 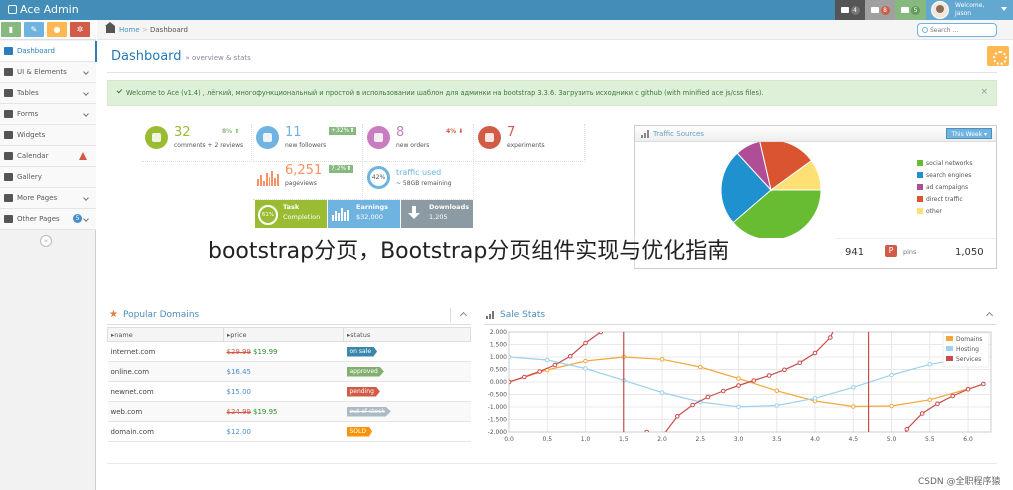 What do you see at coordinates (265, 411) in the screenshot?
I see `price: $19.95` at bounding box center [265, 411].